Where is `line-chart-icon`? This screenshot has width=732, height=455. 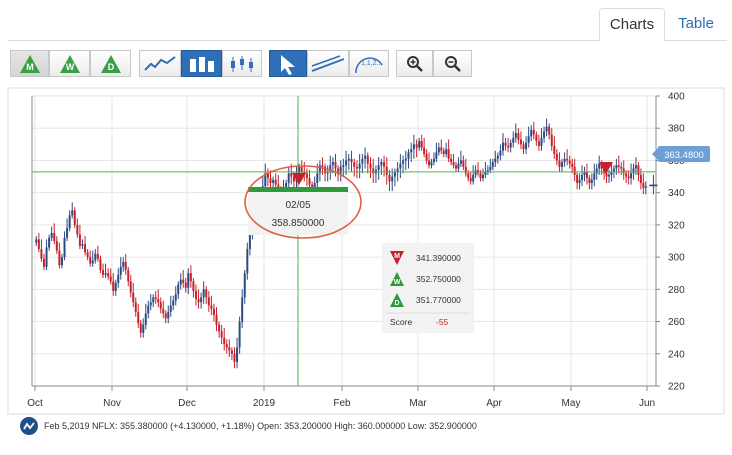
line-chart-icon is located at coordinates (160, 63).